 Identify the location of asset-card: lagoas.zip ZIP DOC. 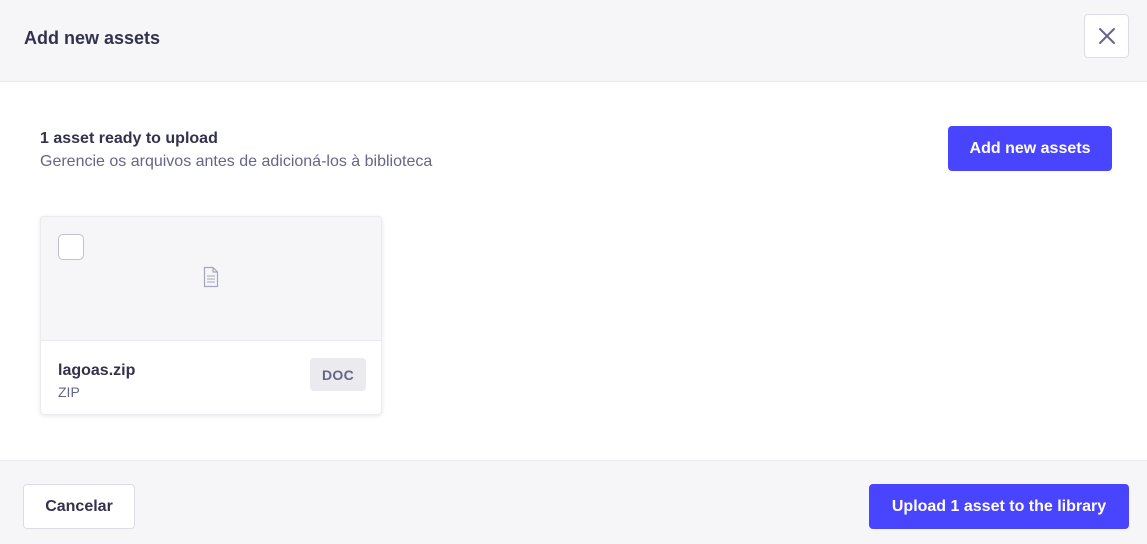
(211, 315).